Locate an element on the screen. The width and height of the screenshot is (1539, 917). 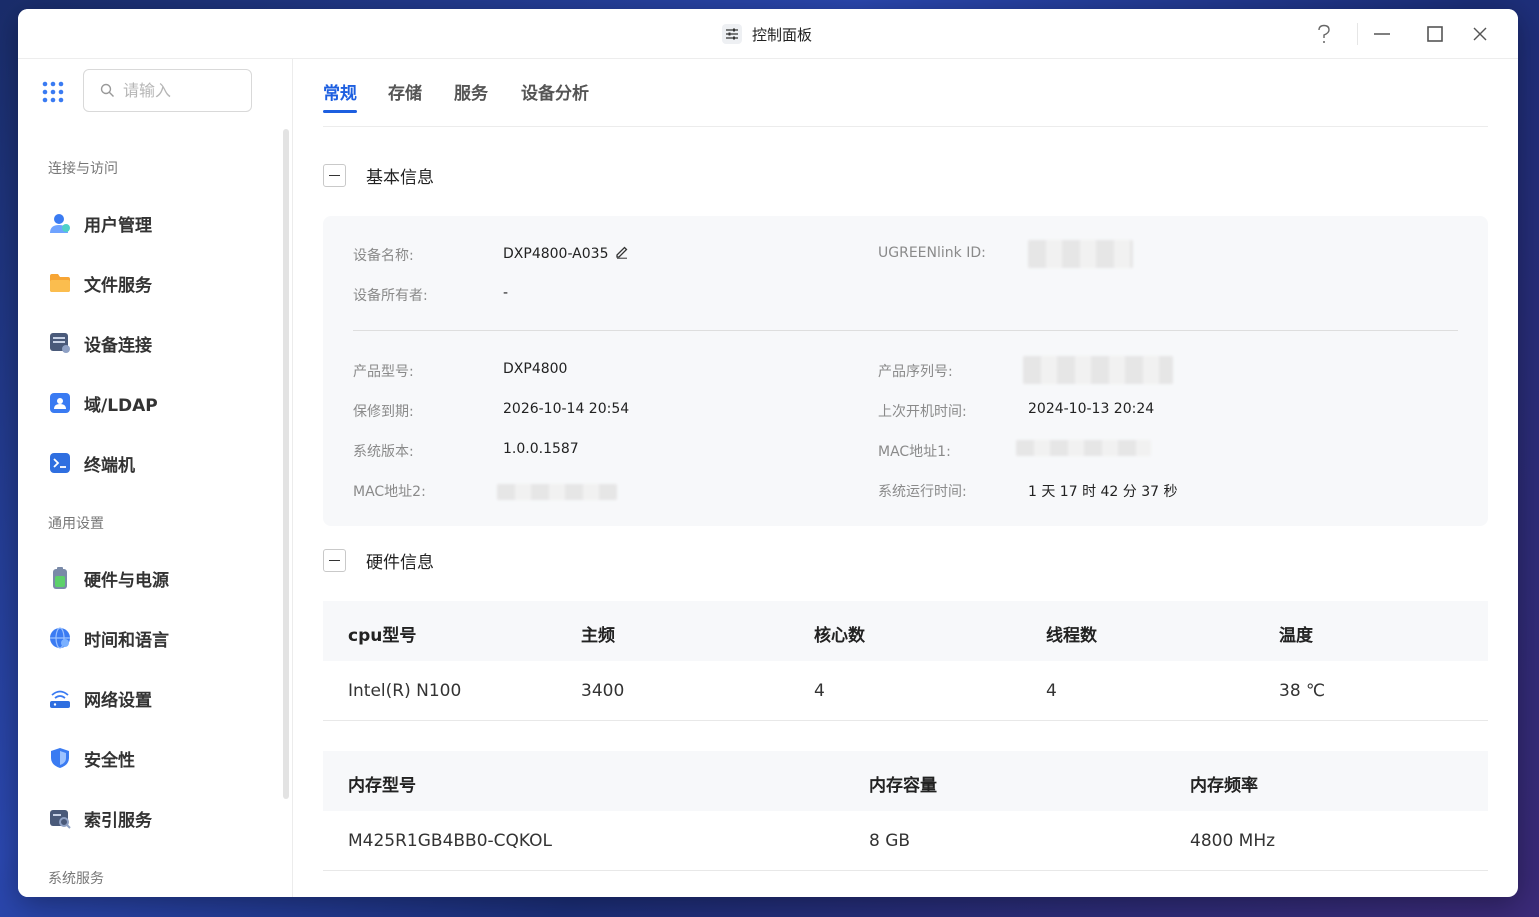
close-icon is located at coordinates (1480, 34).